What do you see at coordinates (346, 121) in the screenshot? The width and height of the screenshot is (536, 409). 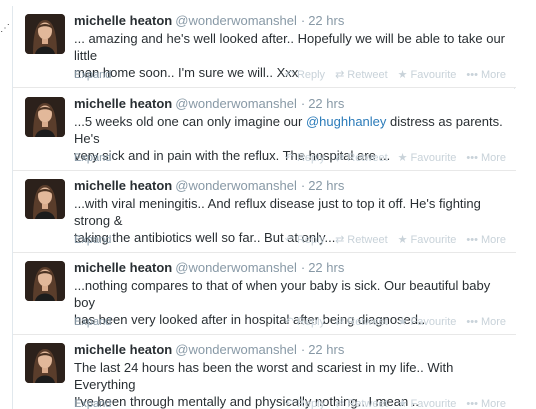 I see `mention-link: @hughhanley` at bounding box center [346, 121].